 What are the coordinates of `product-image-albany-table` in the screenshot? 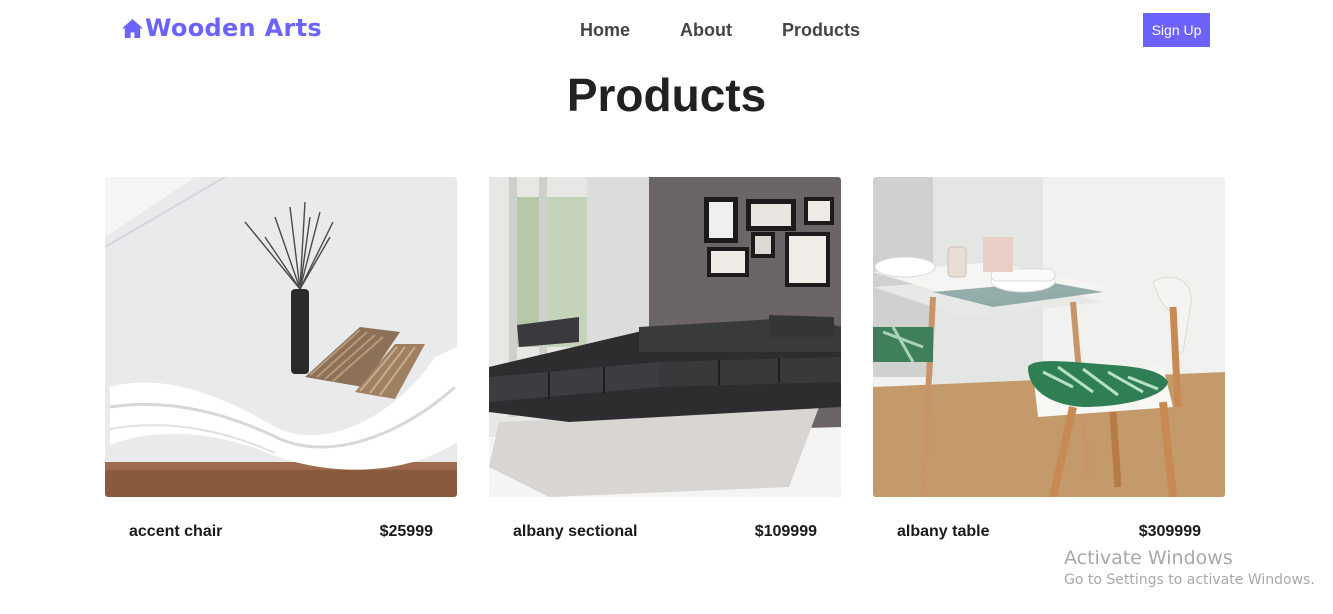 It's located at (1049, 337).